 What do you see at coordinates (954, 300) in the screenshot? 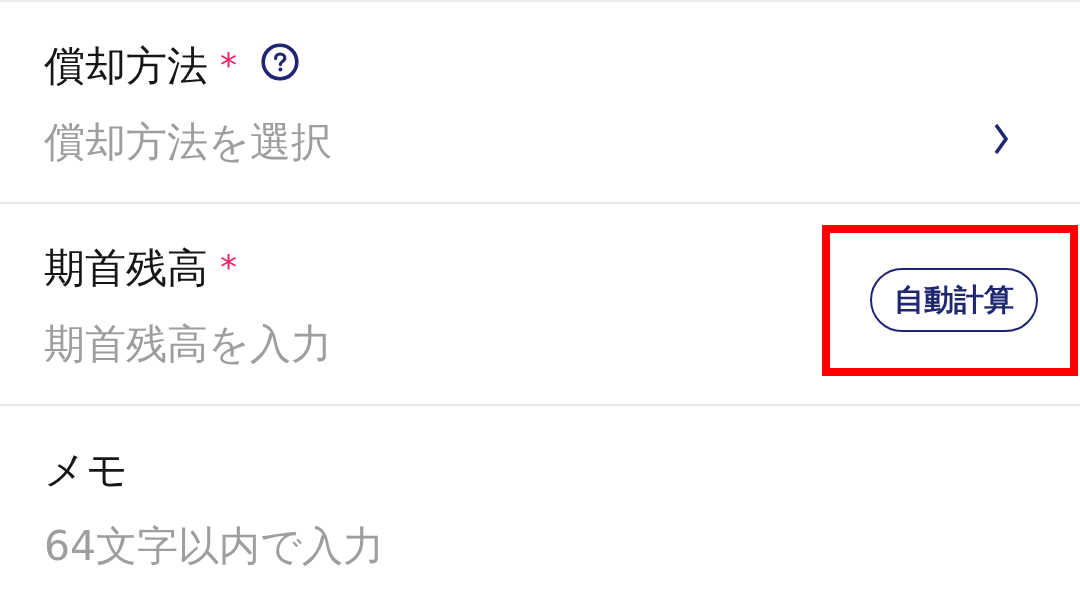
I see `auto-calculate-button: 自動計算` at bounding box center [954, 300].